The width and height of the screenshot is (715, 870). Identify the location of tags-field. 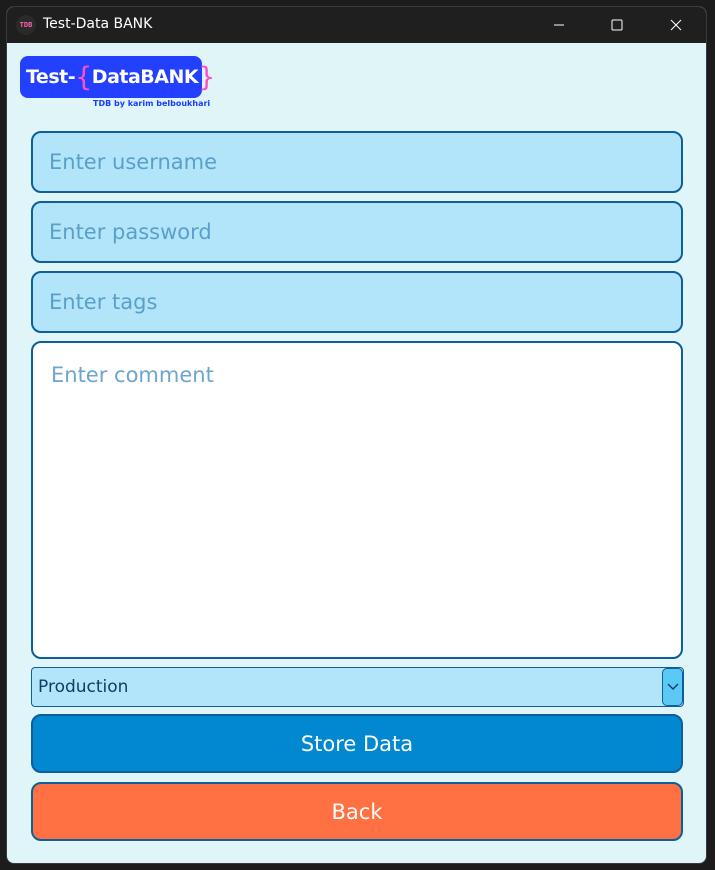
(357, 302).